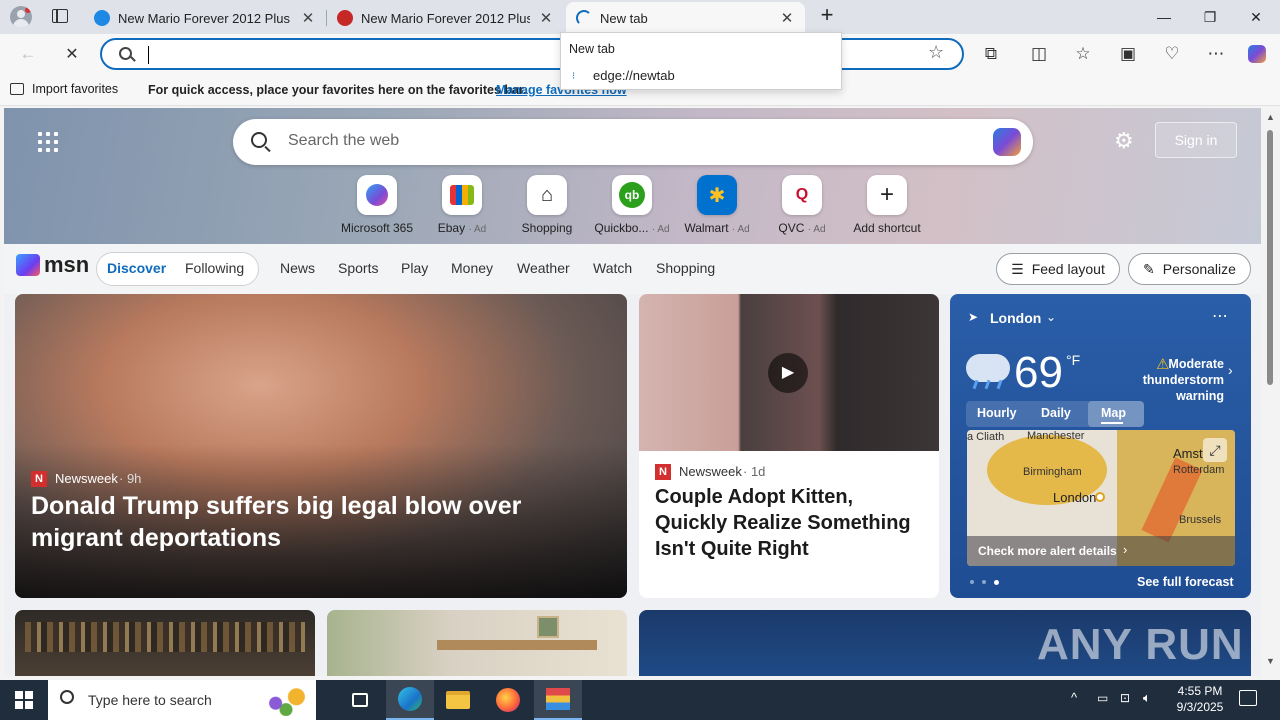 The height and width of the screenshot is (720, 1280). I want to click on stop-loading-button: ✕, so click(72, 54).